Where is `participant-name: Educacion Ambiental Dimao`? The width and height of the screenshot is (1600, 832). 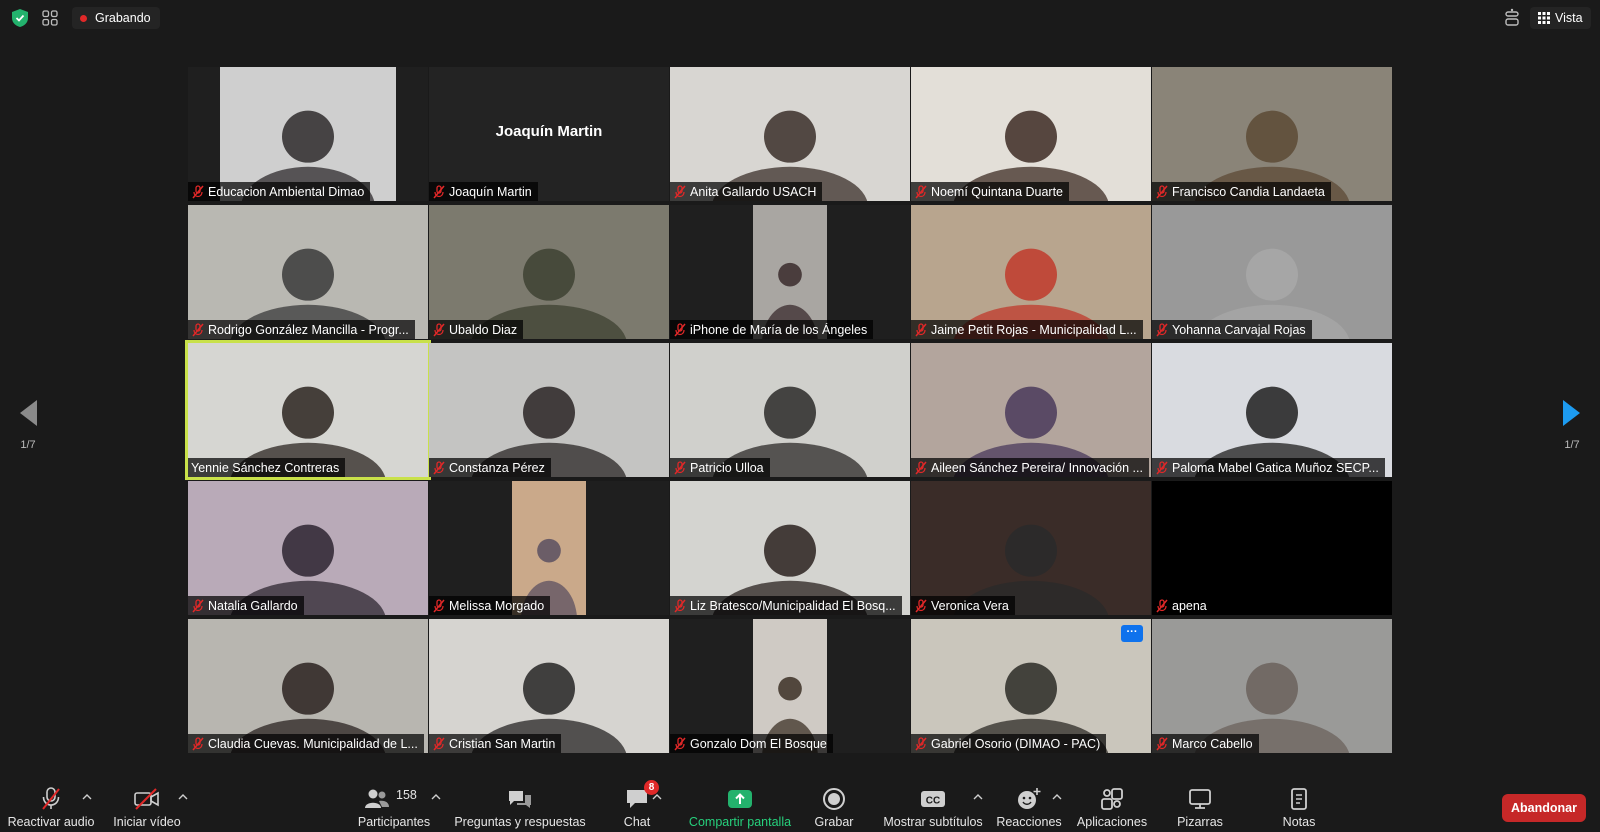 participant-name: Educacion Ambiental Dimao is located at coordinates (286, 191).